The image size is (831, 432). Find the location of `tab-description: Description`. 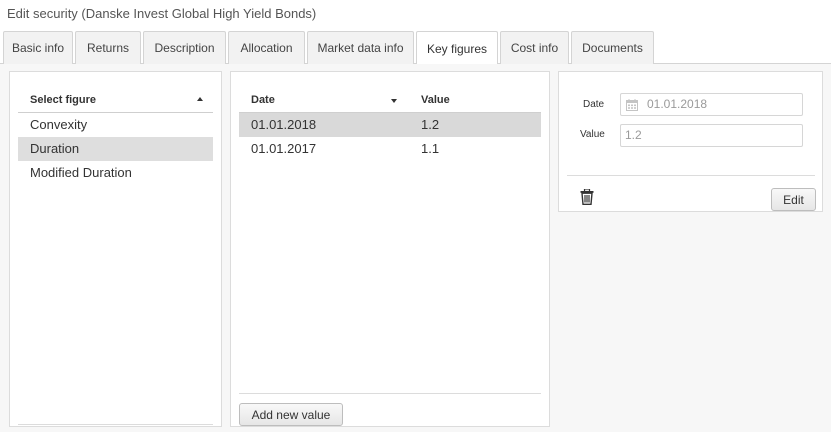

tab-description: Description is located at coordinates (184, 47).